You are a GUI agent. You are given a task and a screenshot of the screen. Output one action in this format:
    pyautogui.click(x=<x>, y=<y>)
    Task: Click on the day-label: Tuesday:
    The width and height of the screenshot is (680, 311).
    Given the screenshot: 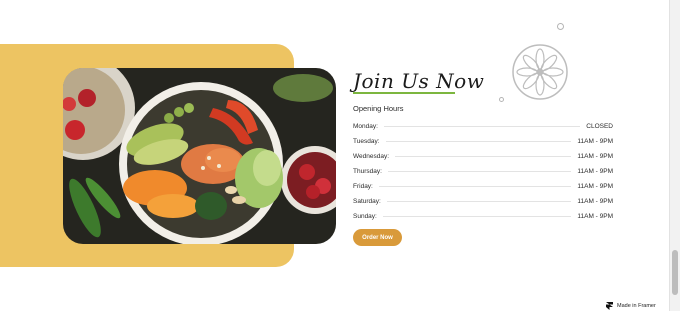 What is the action you would take?
    pyautogui.click(x=366, y=141)
    